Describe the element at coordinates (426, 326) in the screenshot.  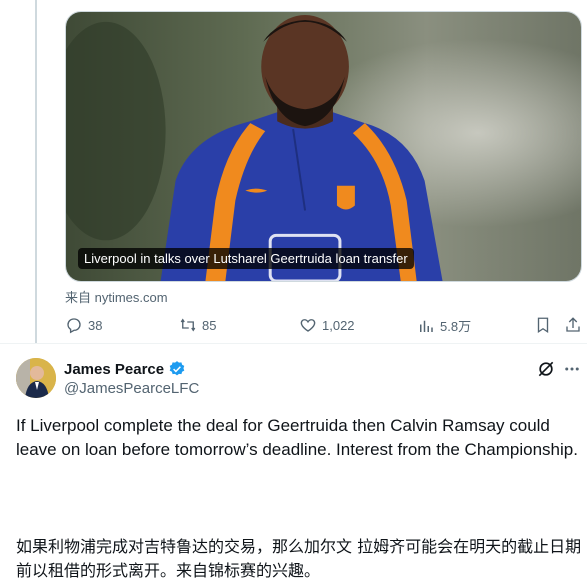
I see `views-icon` at that location.